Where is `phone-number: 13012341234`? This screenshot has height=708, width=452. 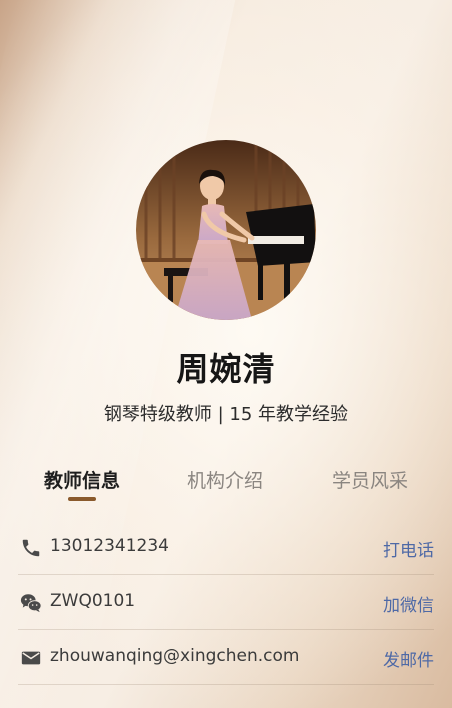 phone-number: 13012341234 is located at coordinates (109, 546).